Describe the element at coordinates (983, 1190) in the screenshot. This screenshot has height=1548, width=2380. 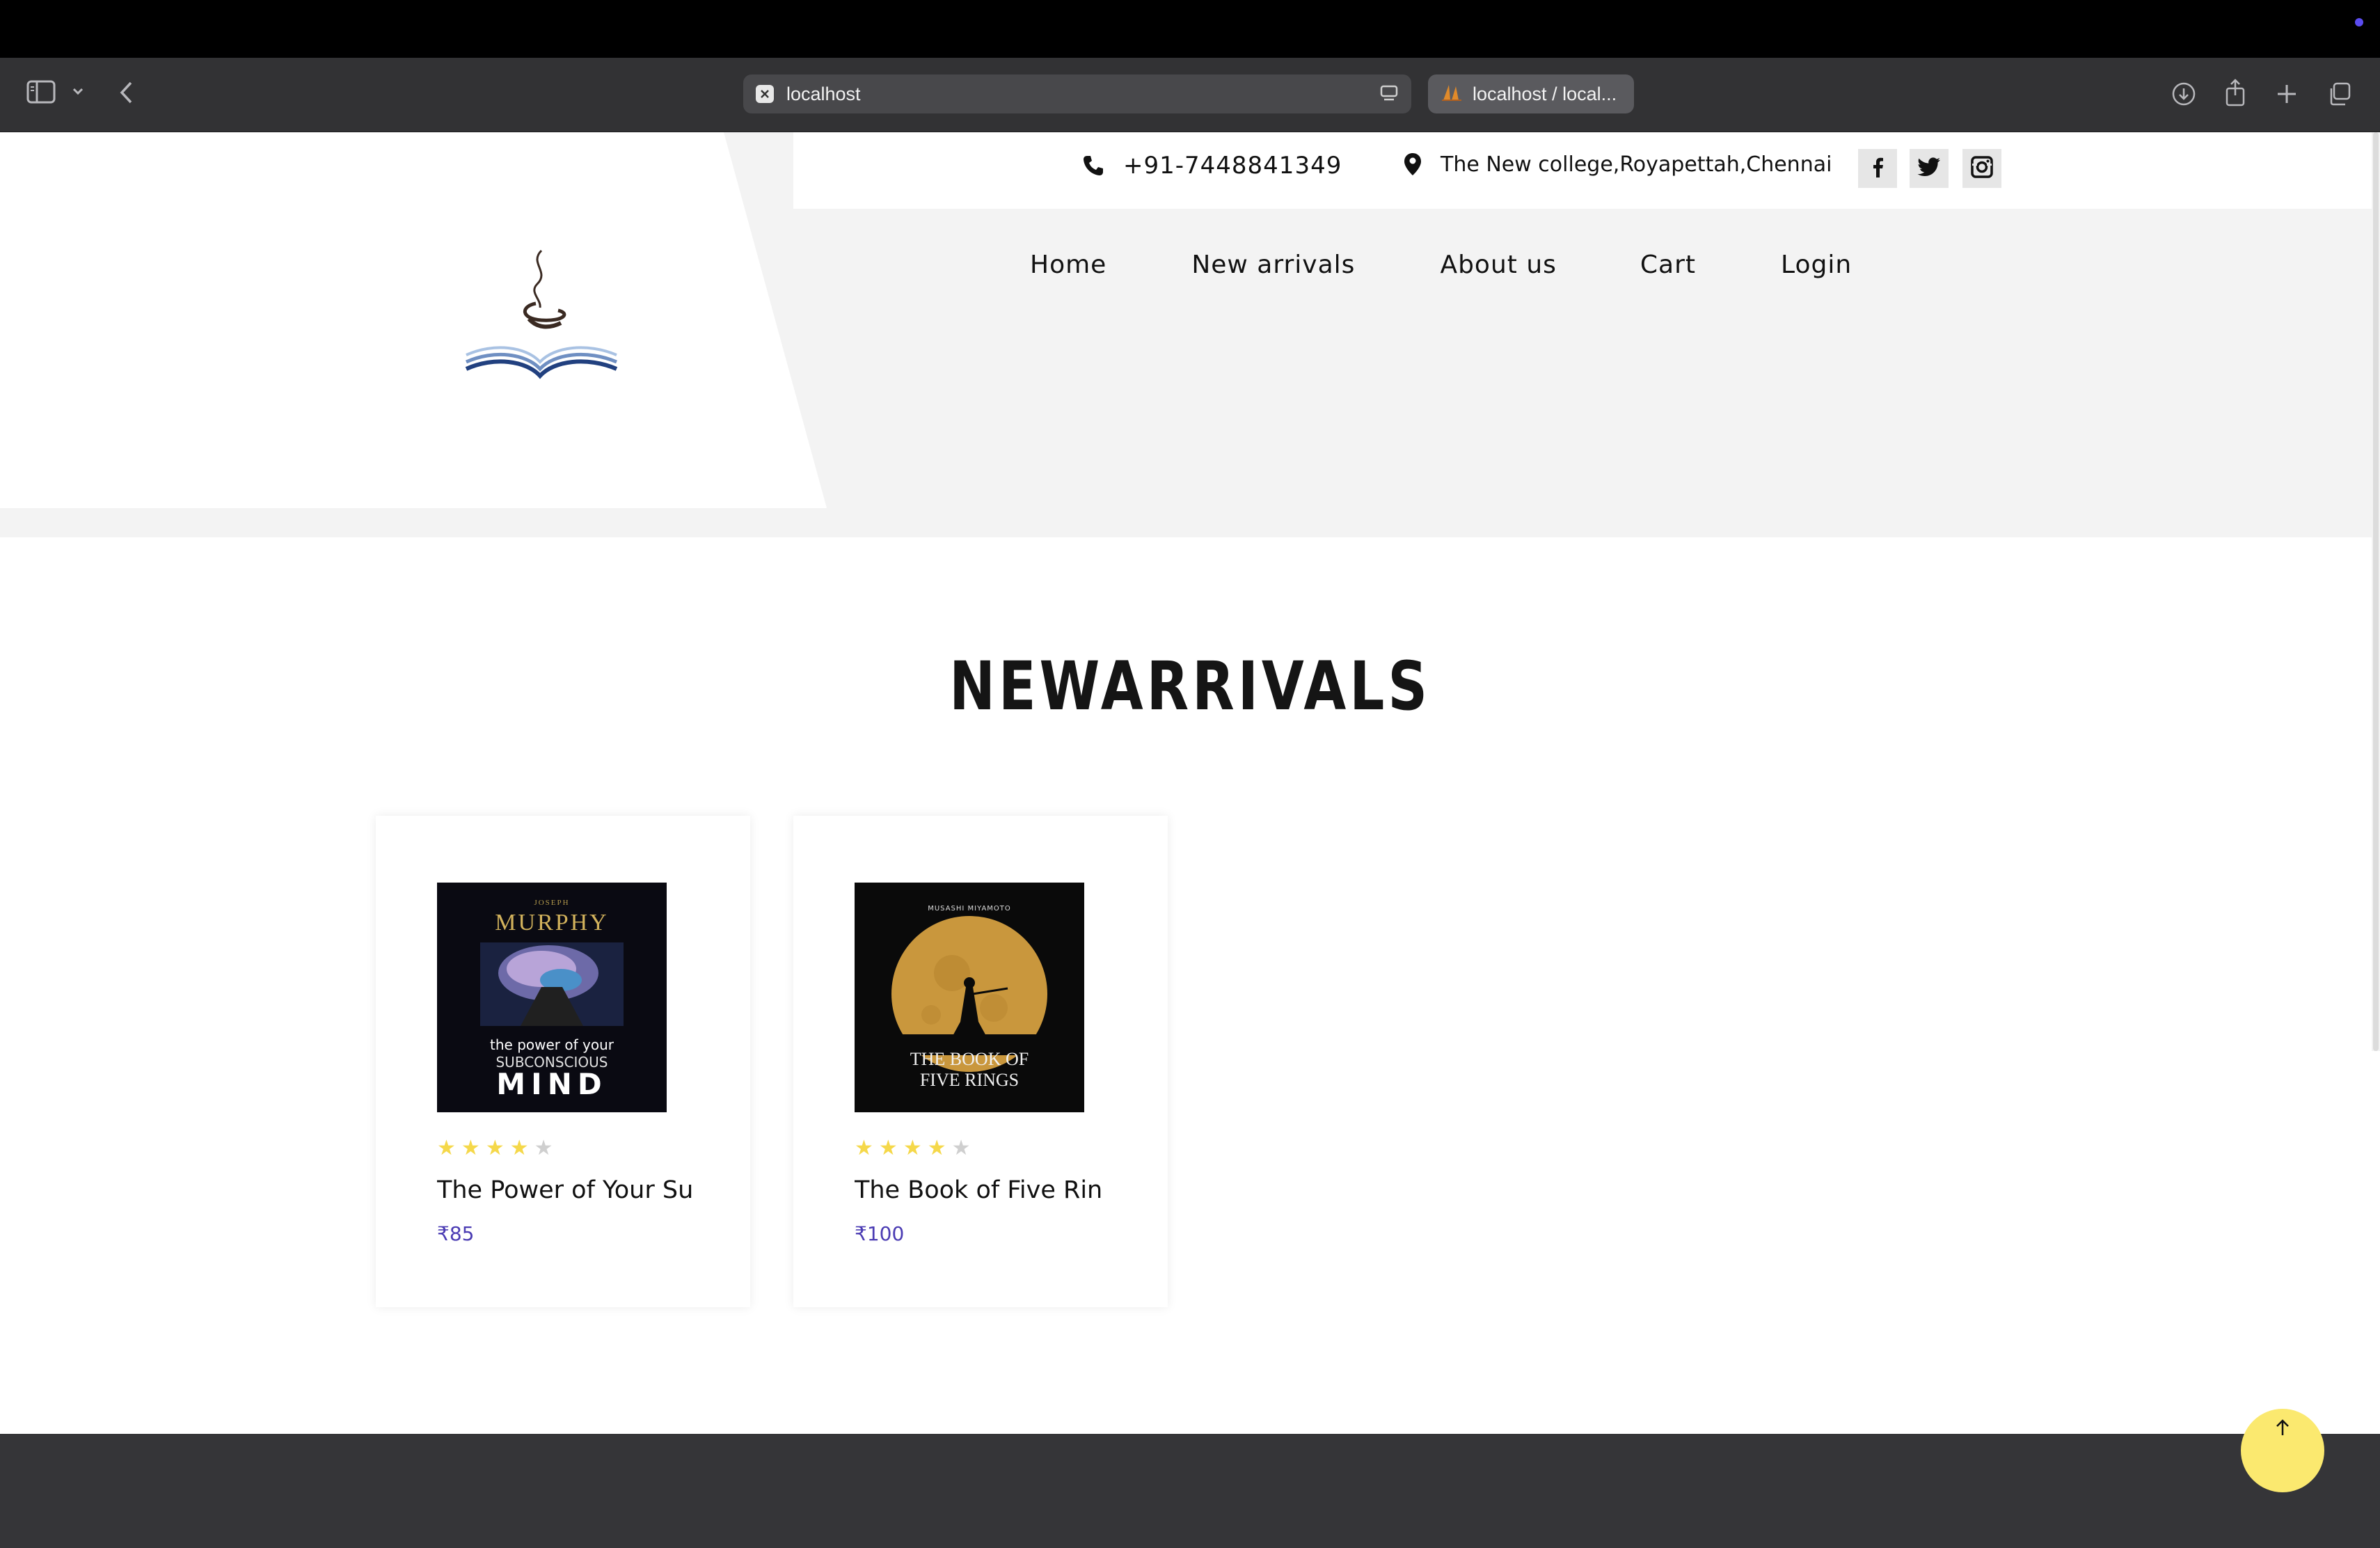
I see `book-title: The Book of Five Rin` at that location.